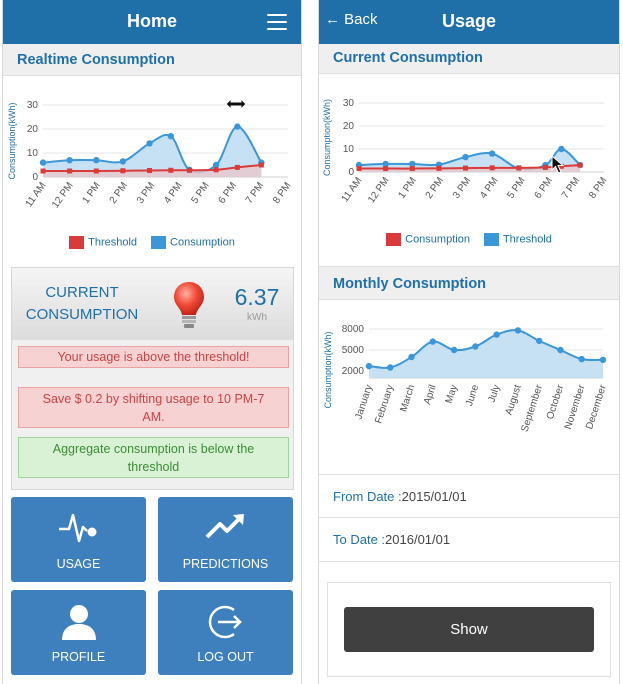 The image size is (623, 684). Describe the element at coordinates (384, 404) in the screenshot. I see `x-tick-label: February` at that location.